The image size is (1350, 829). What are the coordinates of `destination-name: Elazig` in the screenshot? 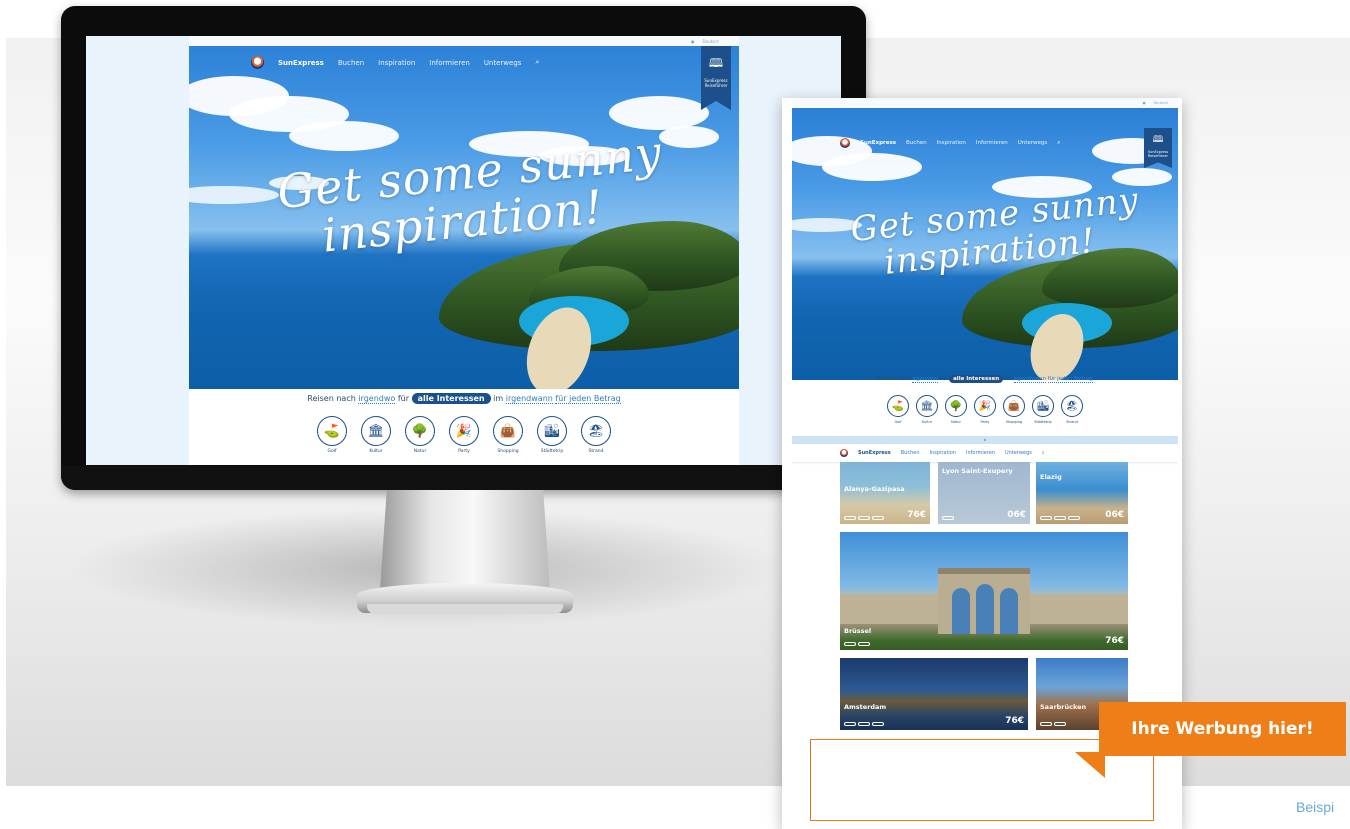 It's located at (1051, 477).